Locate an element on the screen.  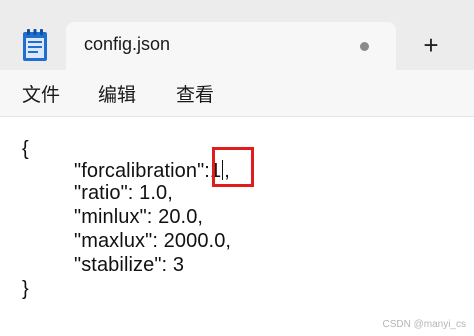
new-tab-button: + is located at coordinates (431, 45).